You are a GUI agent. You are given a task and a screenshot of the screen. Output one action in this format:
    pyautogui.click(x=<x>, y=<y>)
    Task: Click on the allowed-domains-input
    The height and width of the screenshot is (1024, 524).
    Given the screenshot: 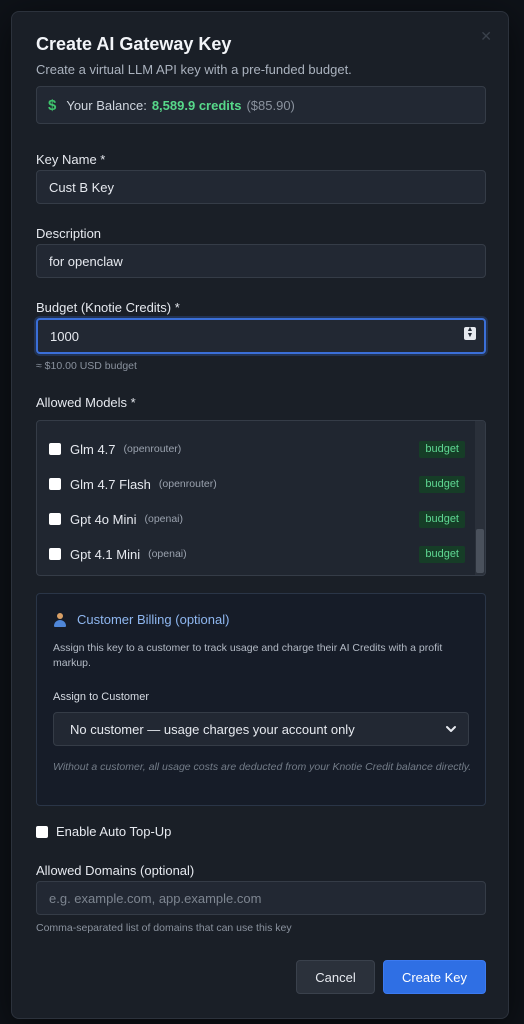 What is the action you would take?
    pyautogui.click(x=261, y=898)
    